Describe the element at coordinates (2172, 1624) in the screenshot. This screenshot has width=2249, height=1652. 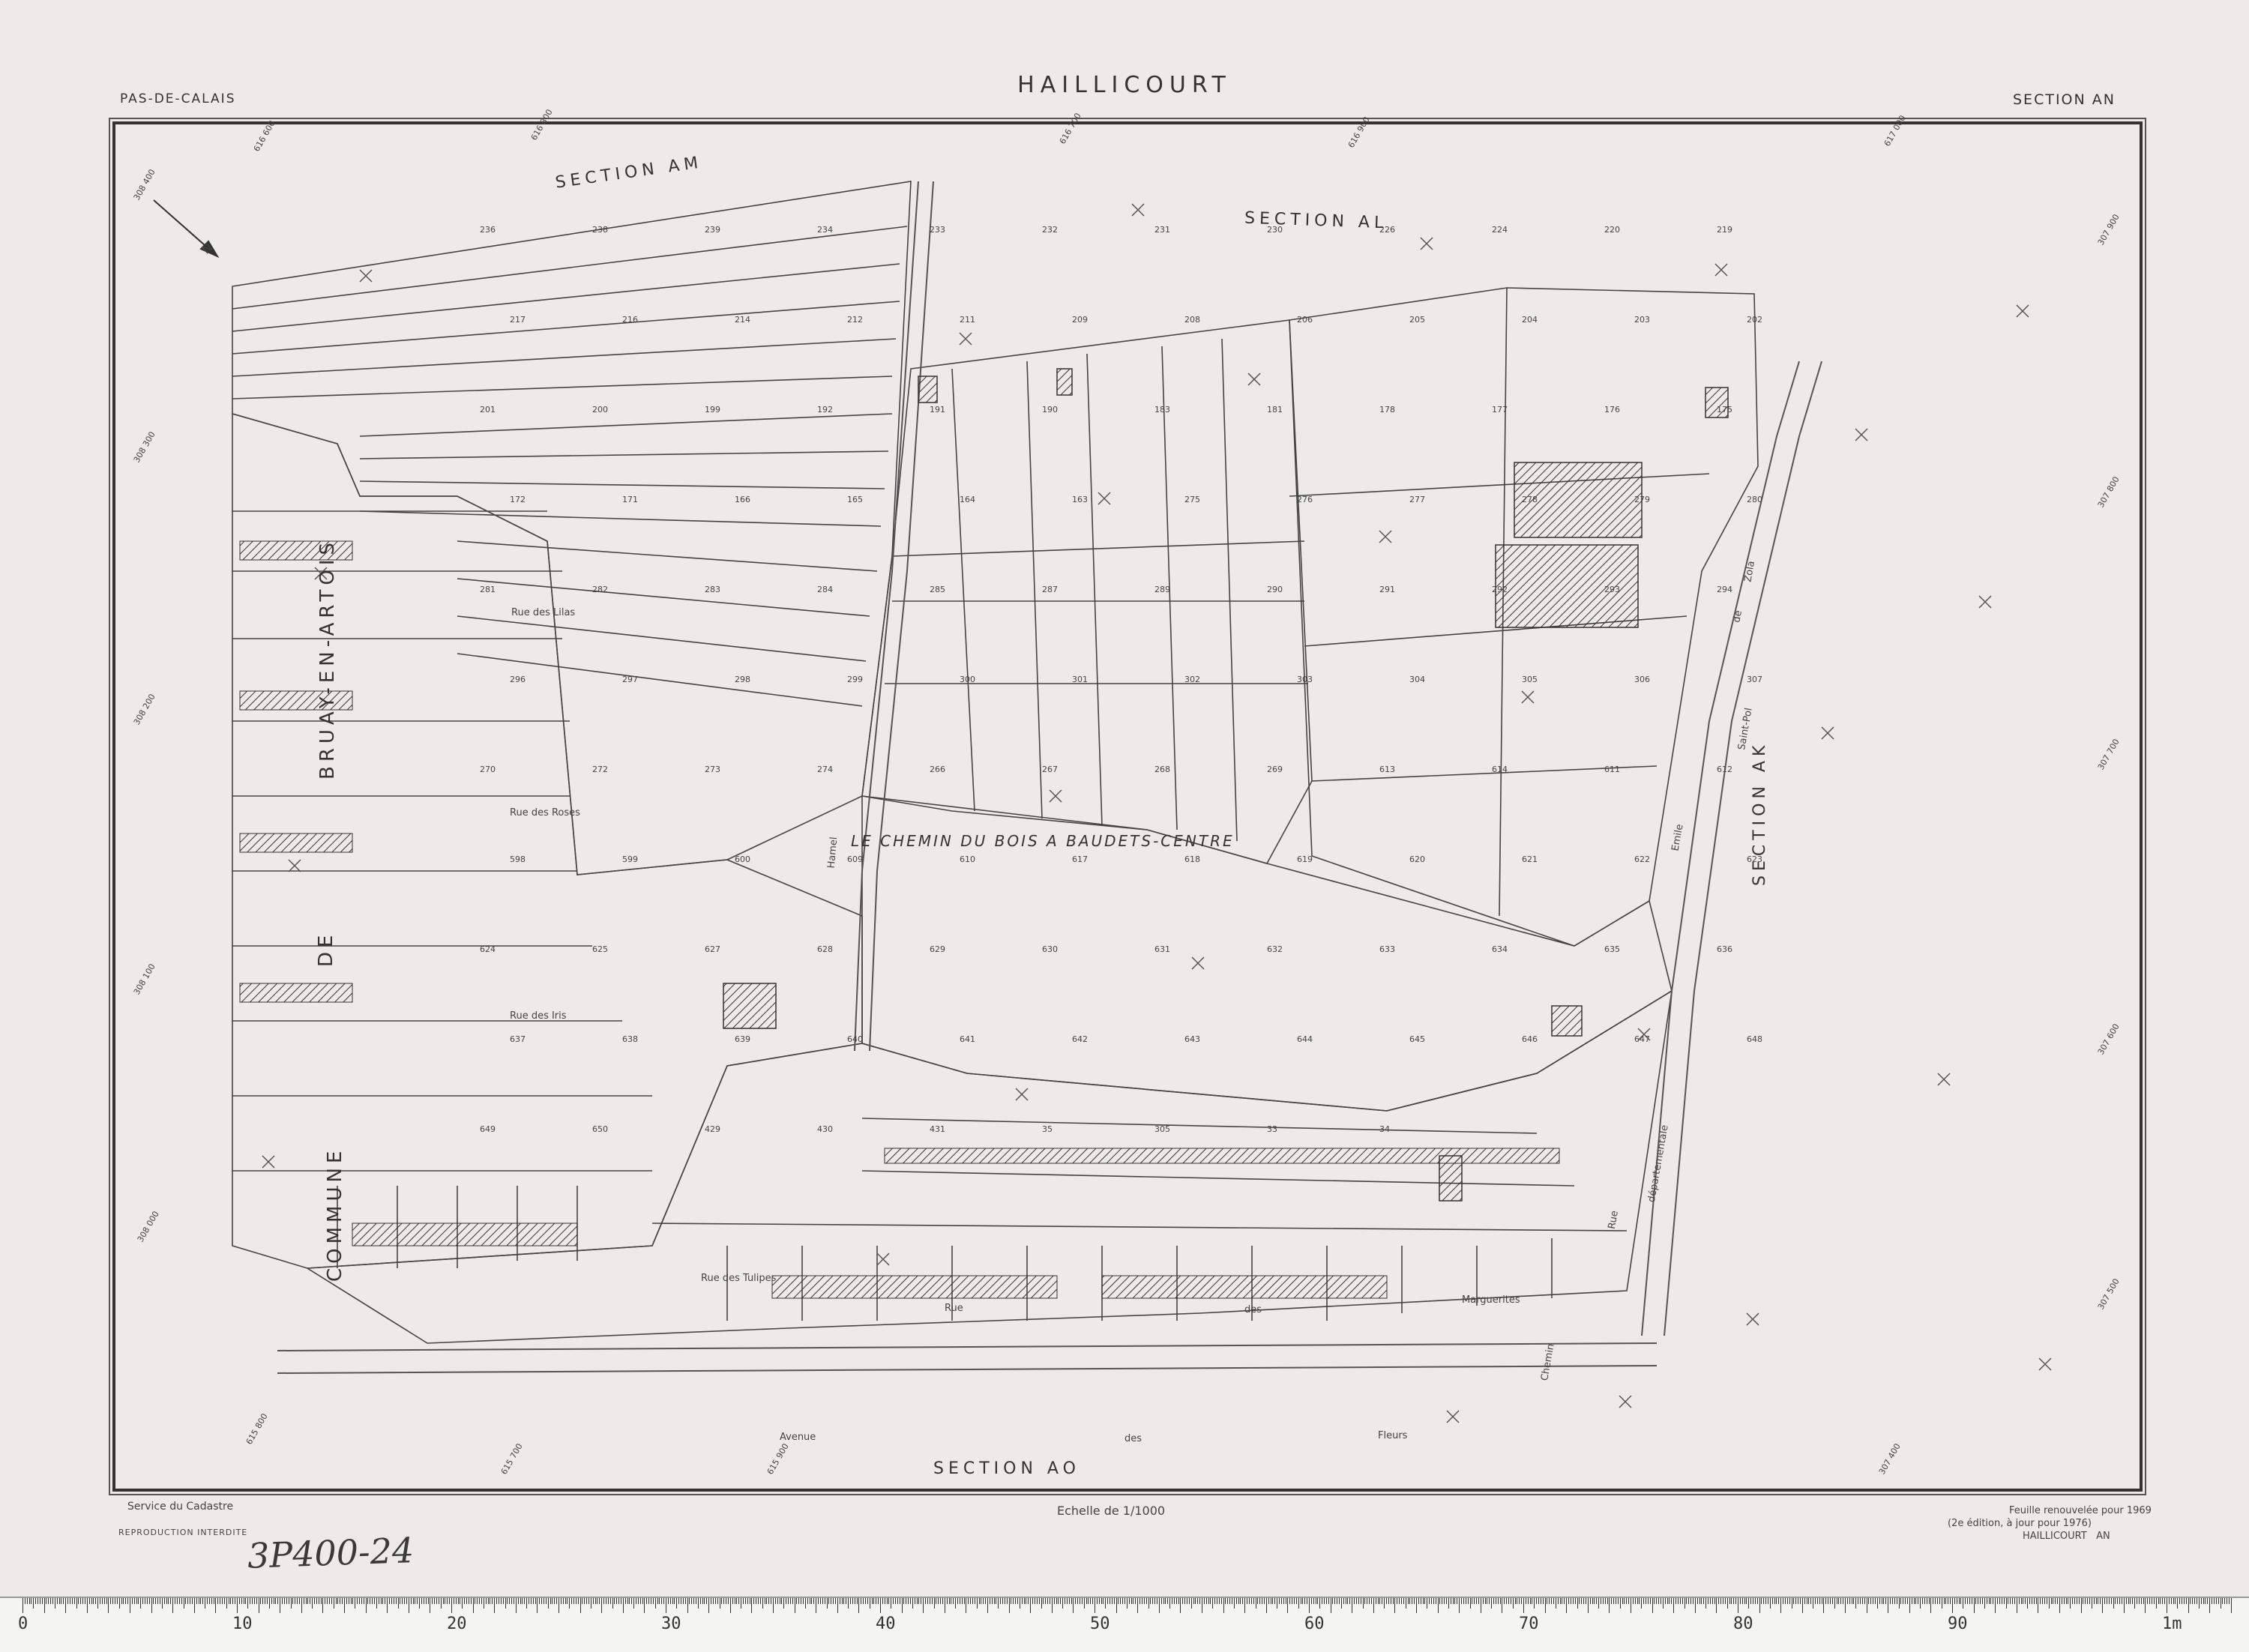
I see `ruler-label: 1m` at that location.